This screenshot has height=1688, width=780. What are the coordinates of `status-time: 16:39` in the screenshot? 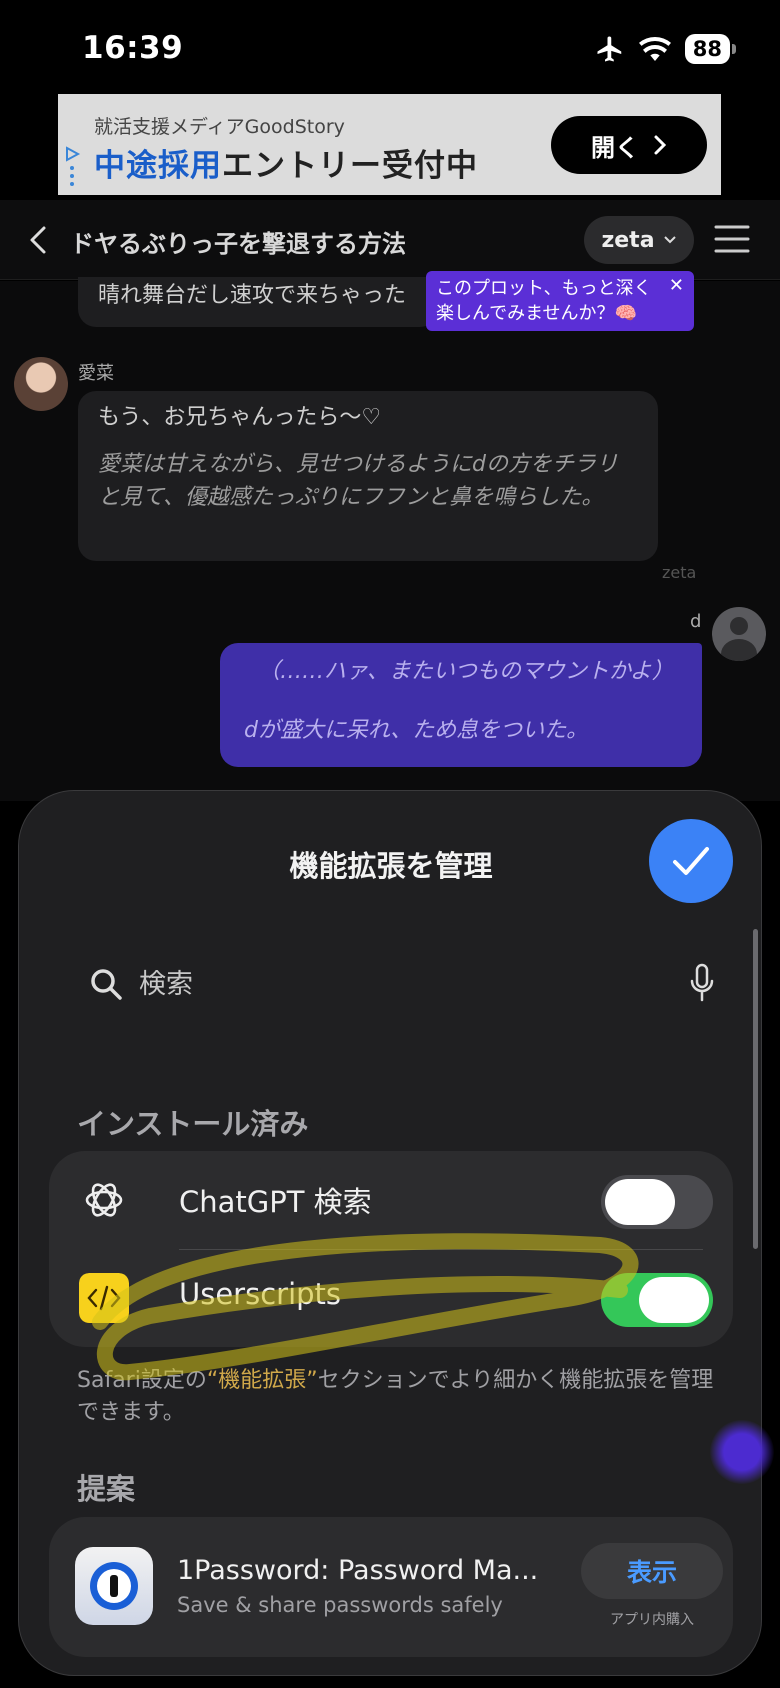 It's located at (133, 48).